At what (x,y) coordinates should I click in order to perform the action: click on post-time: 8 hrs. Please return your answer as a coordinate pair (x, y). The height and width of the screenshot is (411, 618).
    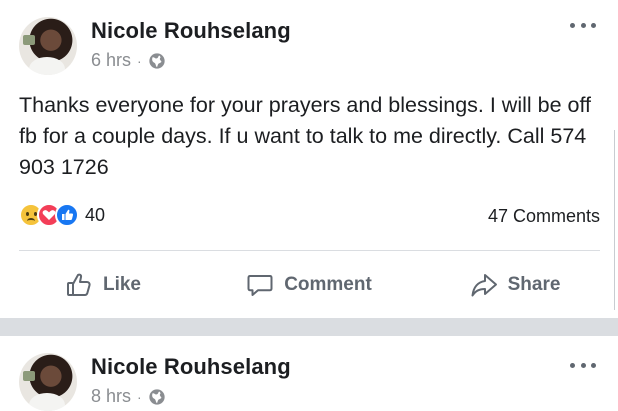
    Looking at the image, I should click on (111, 396).